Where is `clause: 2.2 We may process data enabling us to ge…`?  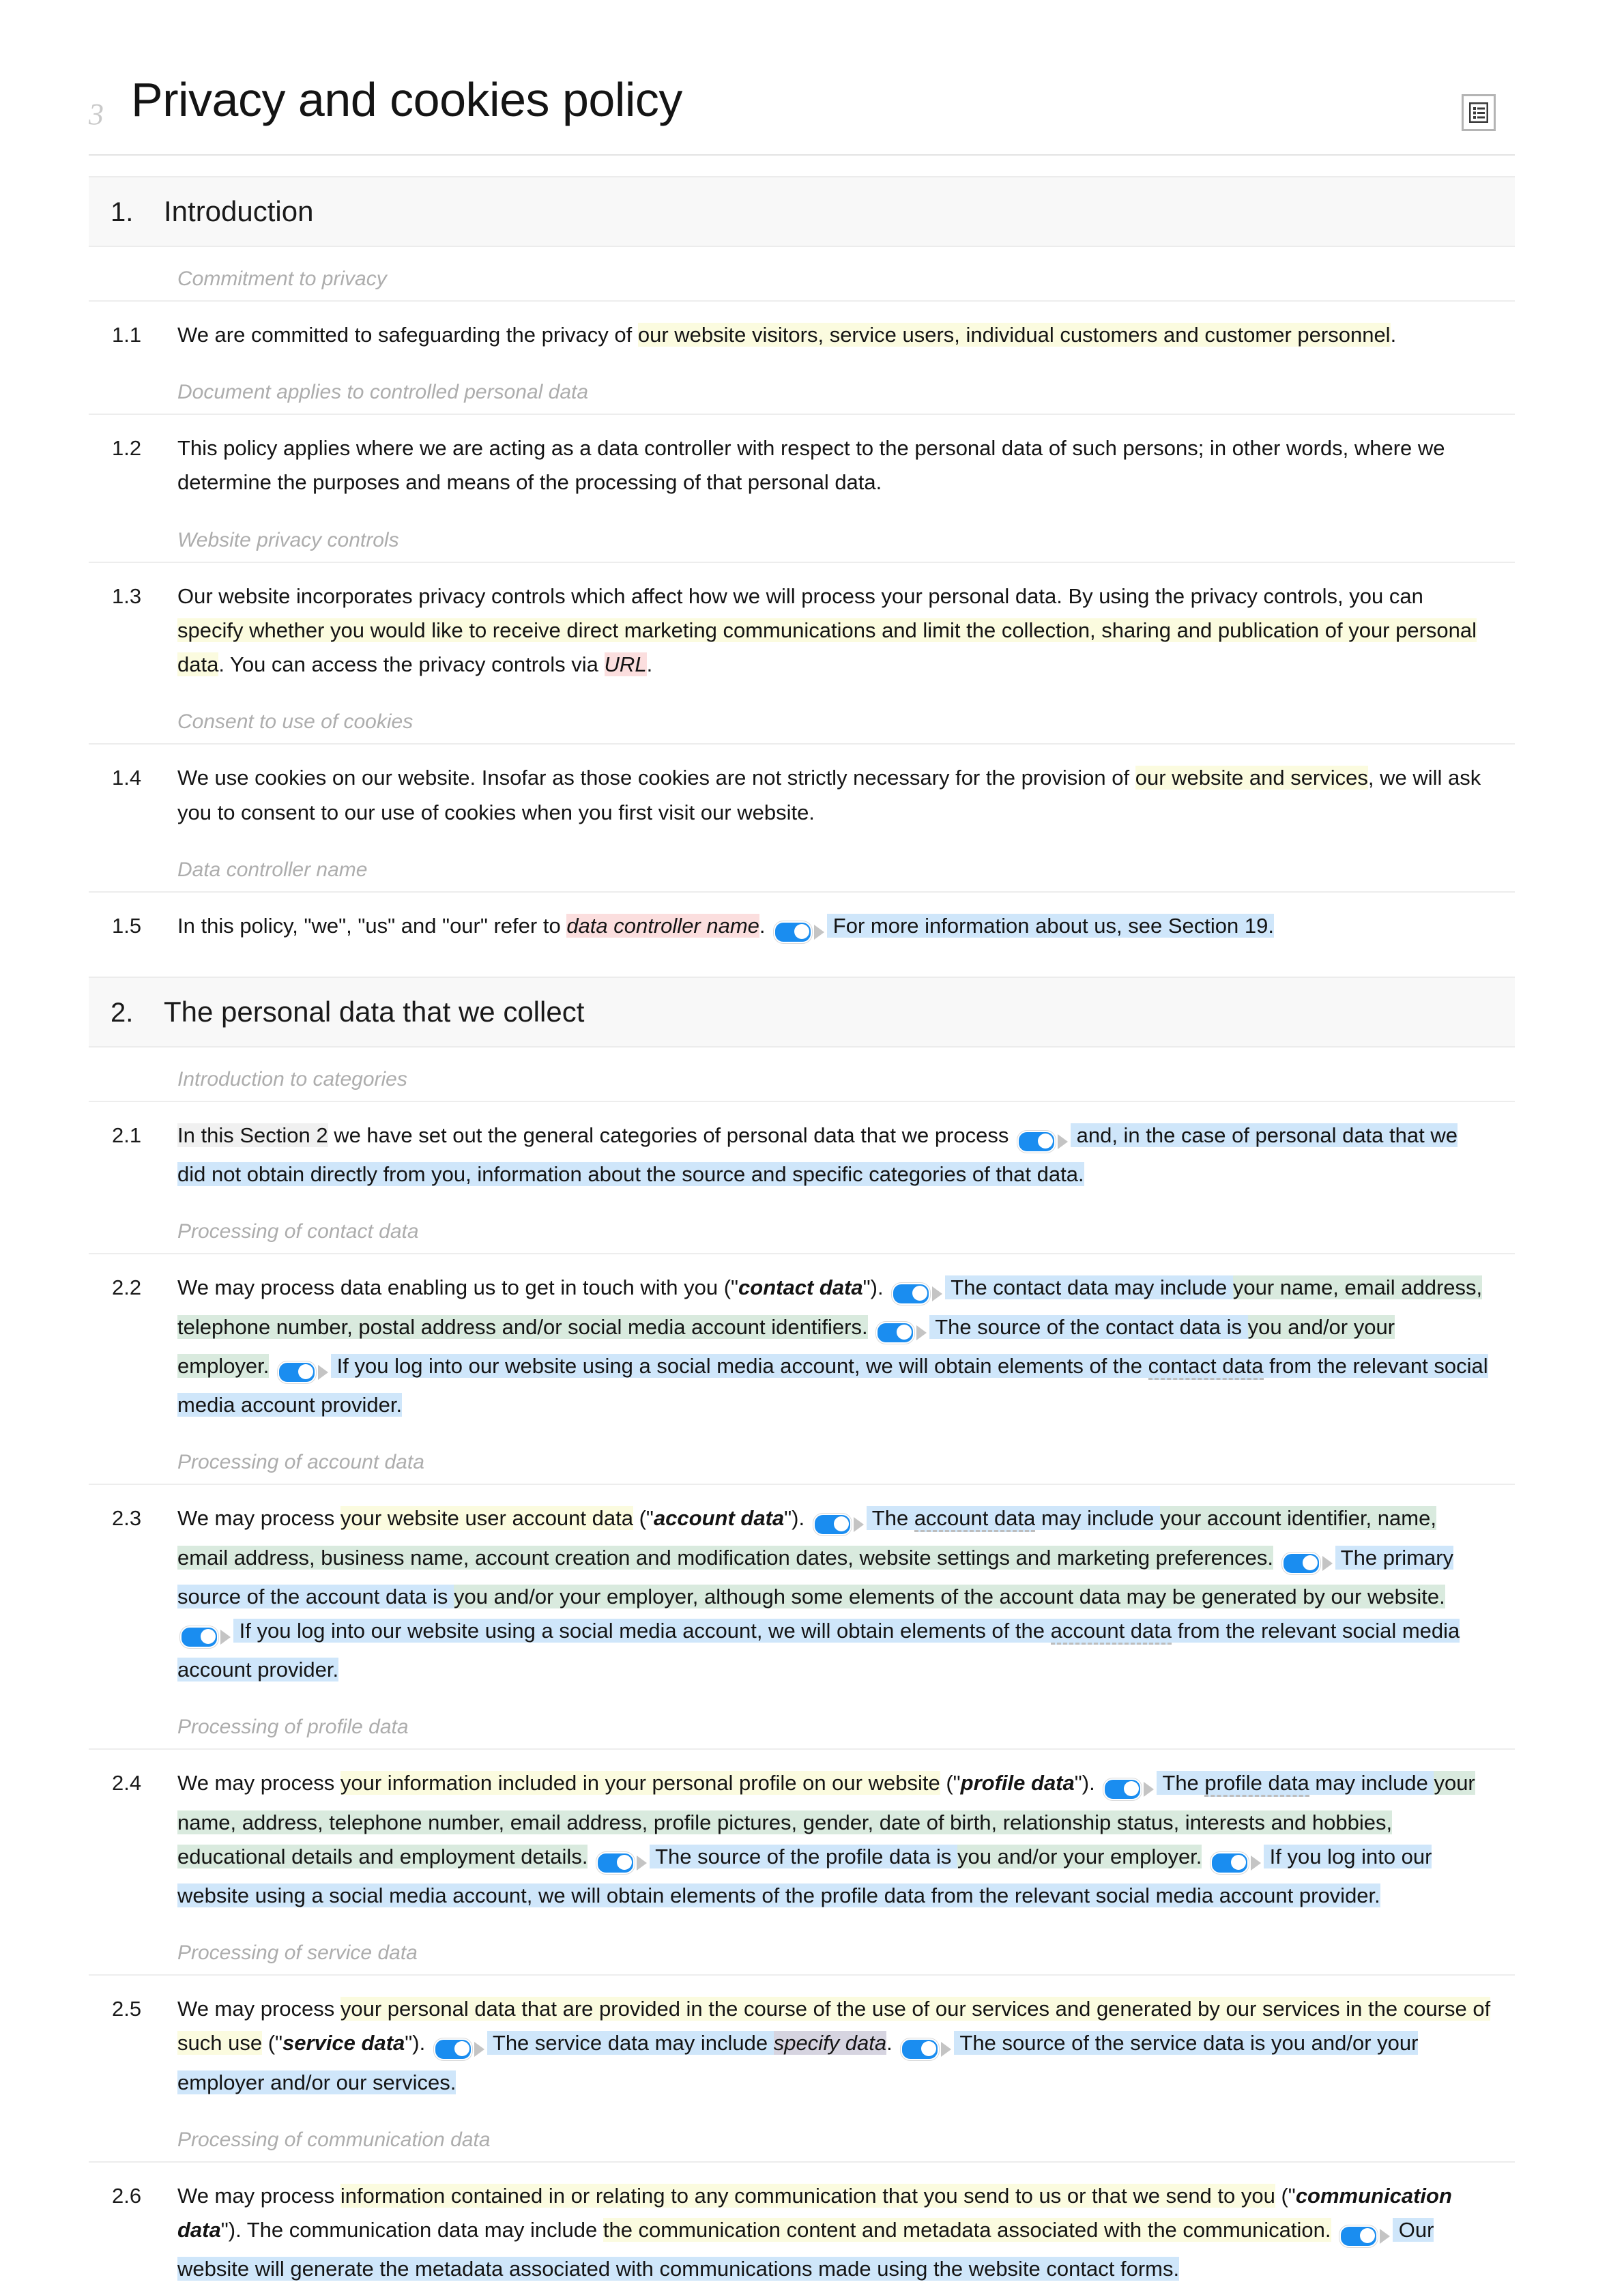 clause: 2.2 We may process data enabling us to ge… is located at coordinates (802, 1342).